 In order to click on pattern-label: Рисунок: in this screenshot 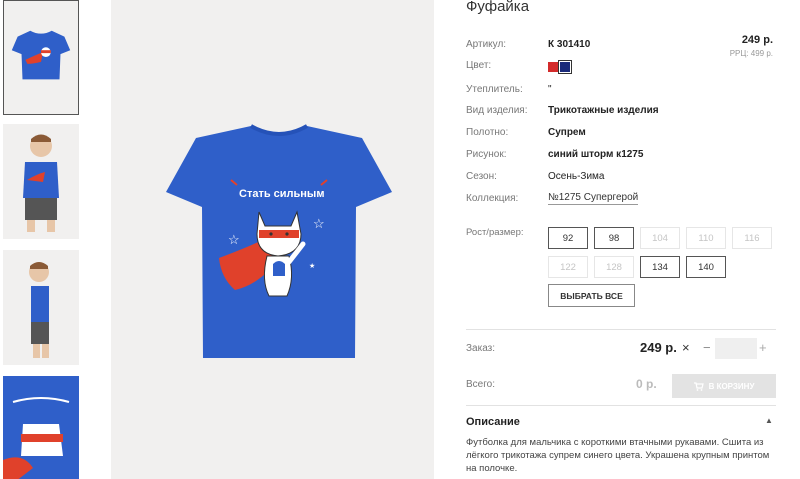, I will do `click(486, 154)`.